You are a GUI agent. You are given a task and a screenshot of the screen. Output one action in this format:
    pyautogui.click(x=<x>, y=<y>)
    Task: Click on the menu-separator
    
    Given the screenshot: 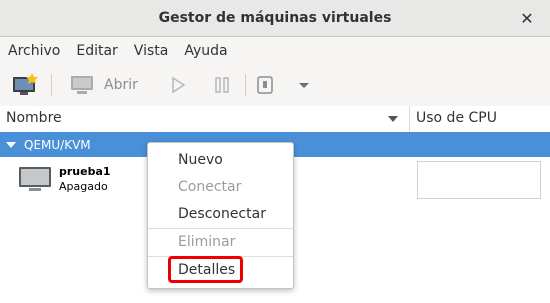 What is the action you would take?
    pyautogui.click(x=220, y=228)
    